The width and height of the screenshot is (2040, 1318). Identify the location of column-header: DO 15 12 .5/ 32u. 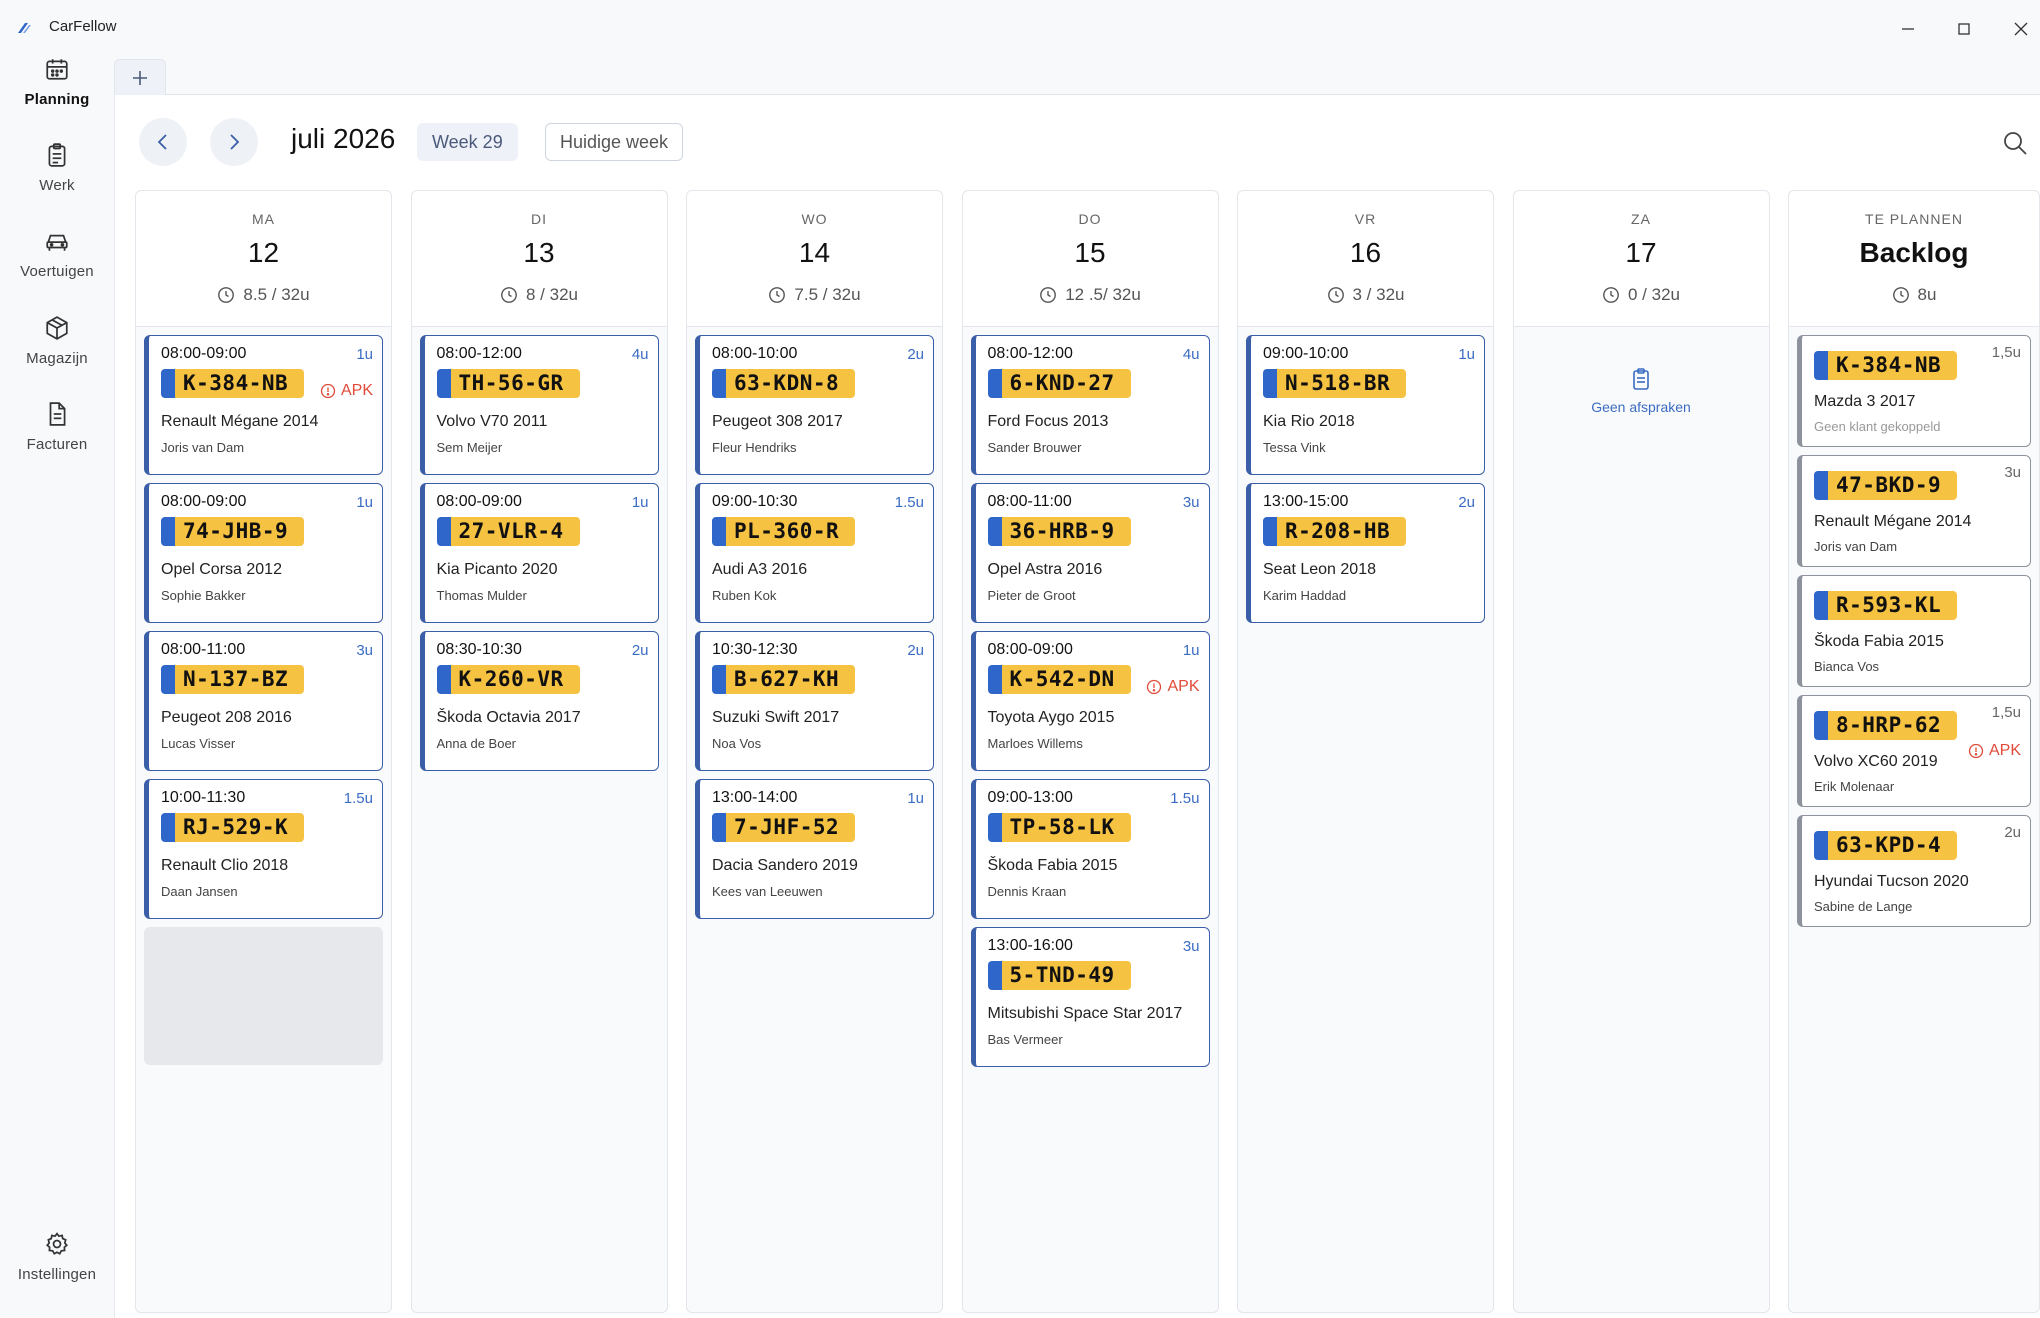
(1090, 259).